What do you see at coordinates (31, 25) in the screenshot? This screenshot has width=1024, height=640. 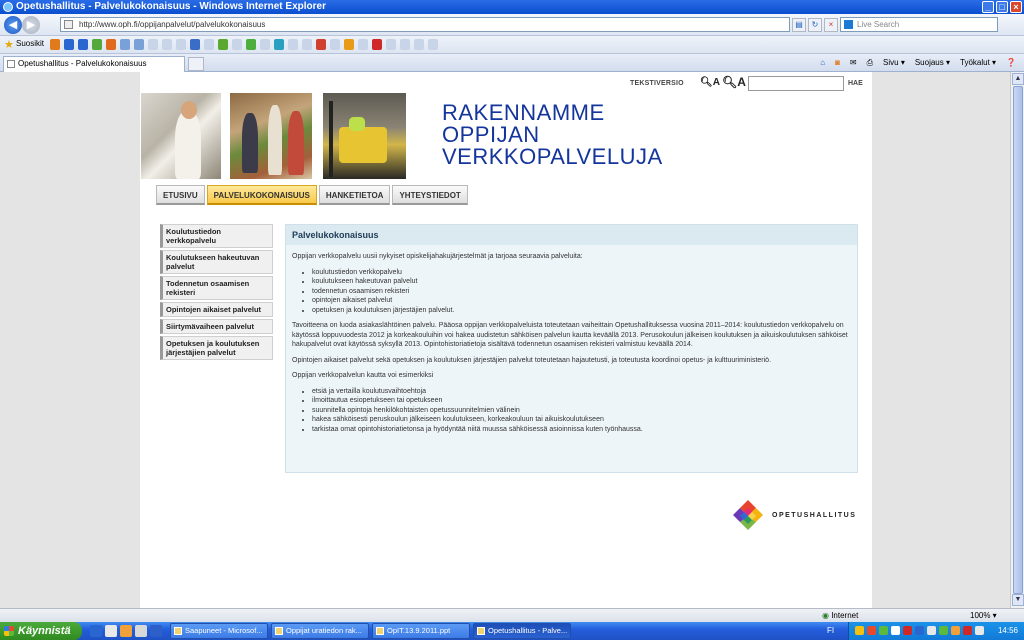 I see `forward-button: ▶` at bounding box center [31, 25].